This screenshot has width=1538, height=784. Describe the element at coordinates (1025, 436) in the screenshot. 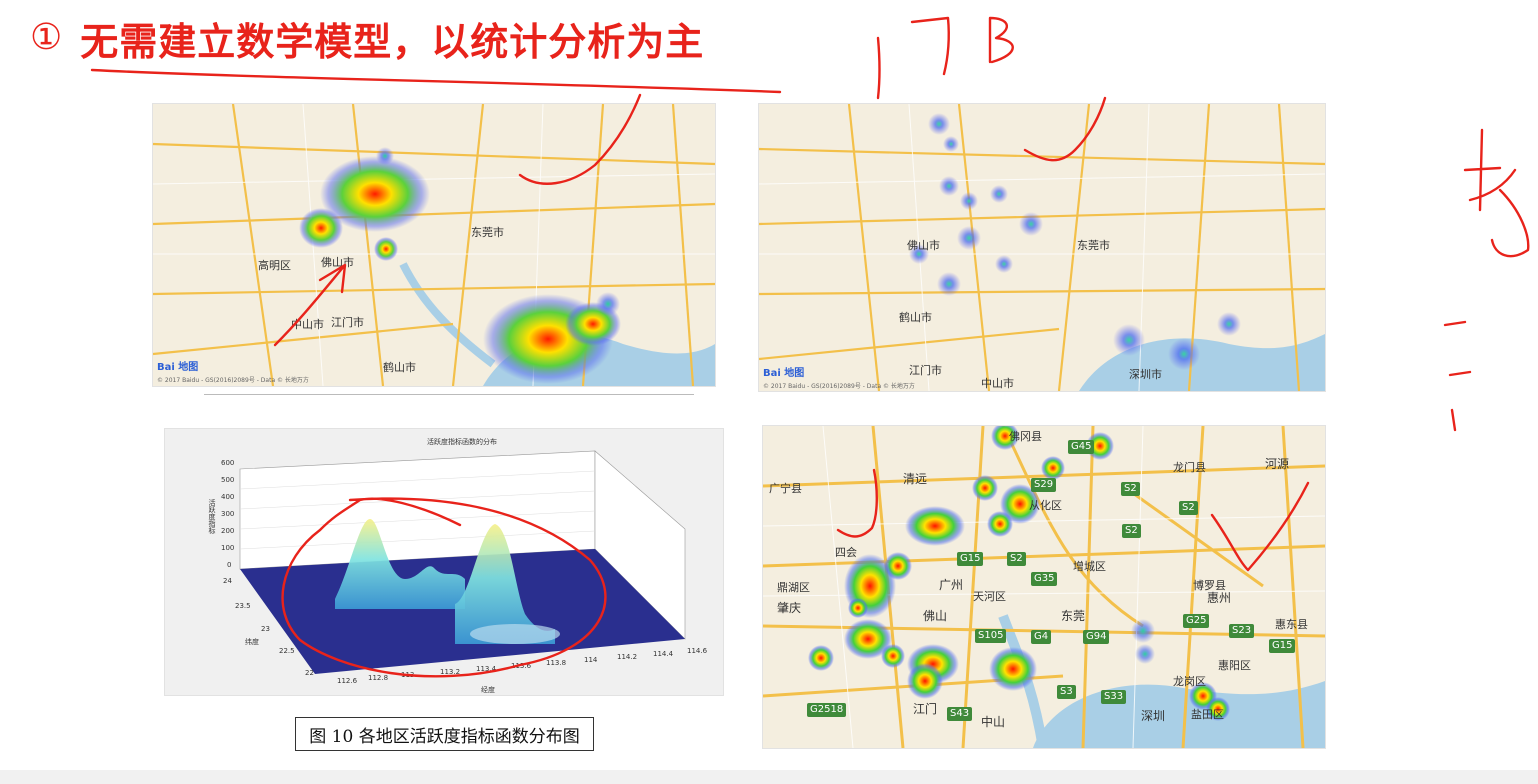

I see `map-3-place: 佛冈县` at that location.